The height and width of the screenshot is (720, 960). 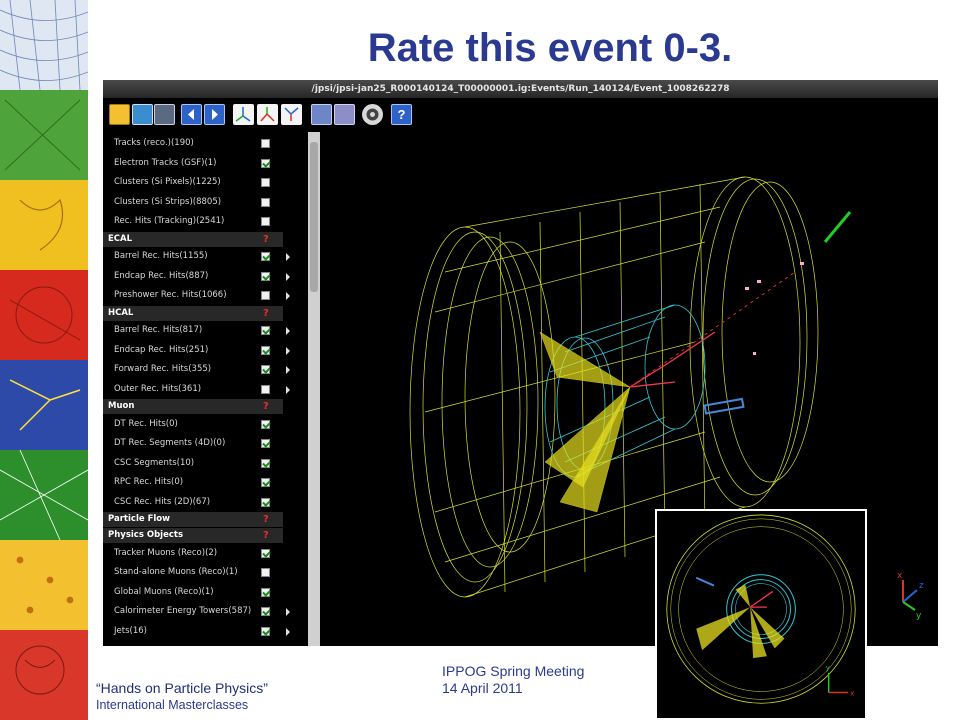 I want to click on tree-item: RPC Rec. Hits(0), so click(x=208, y=482).